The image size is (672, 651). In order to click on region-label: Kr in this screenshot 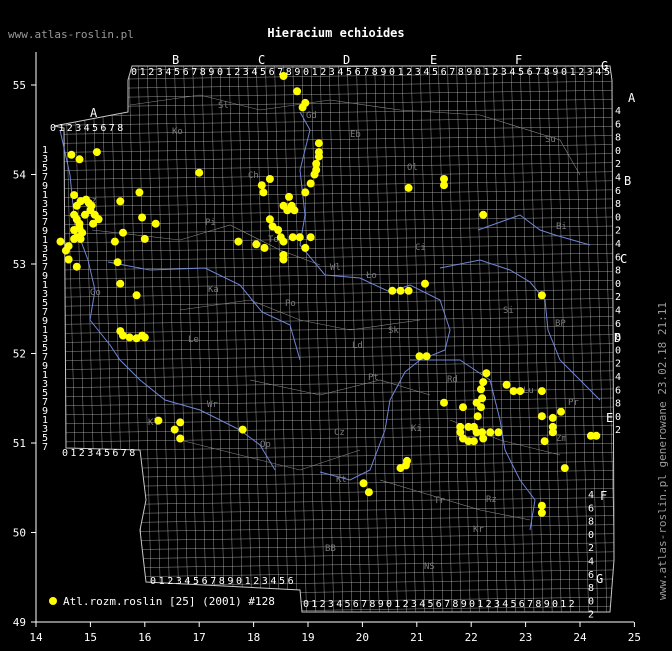, I will do `click(478, 530)`.